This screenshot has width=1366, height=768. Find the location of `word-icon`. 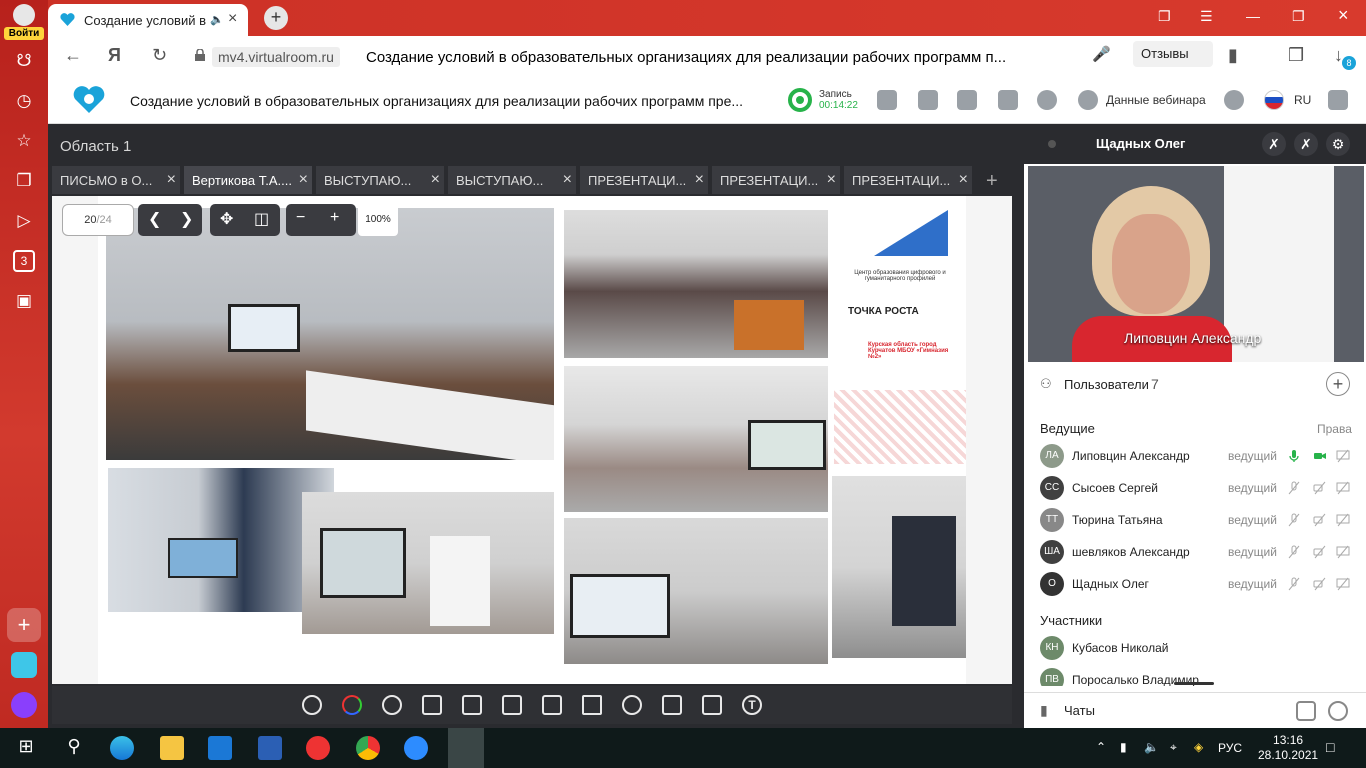

word-icon is located at coordinates (270, 748).